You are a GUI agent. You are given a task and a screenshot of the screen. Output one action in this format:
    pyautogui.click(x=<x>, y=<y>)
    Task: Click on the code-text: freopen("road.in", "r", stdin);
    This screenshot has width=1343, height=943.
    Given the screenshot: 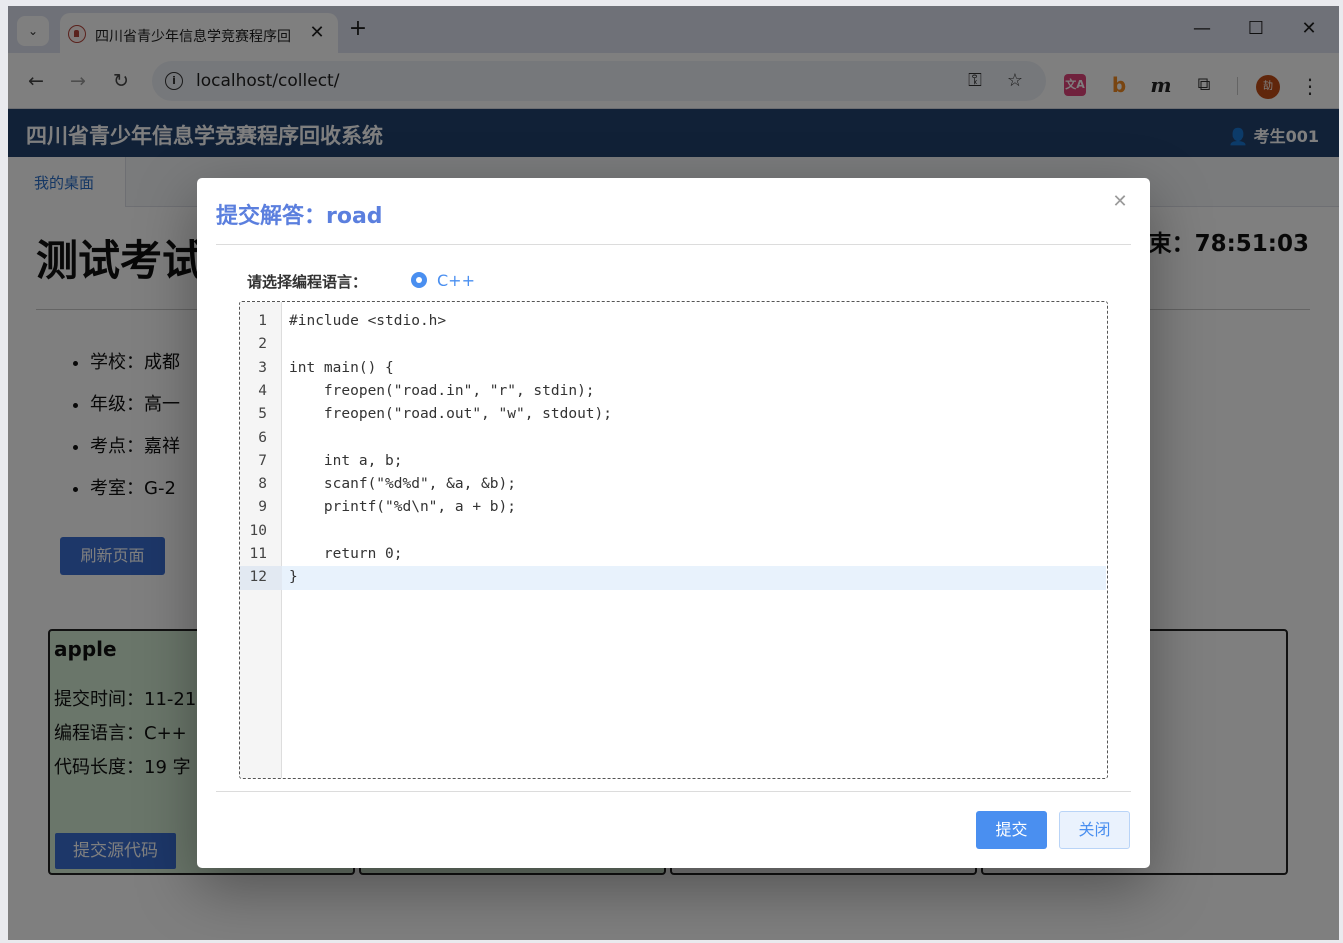 What is the action you would take?
    pyautogui.click(x=442, y=391)
    